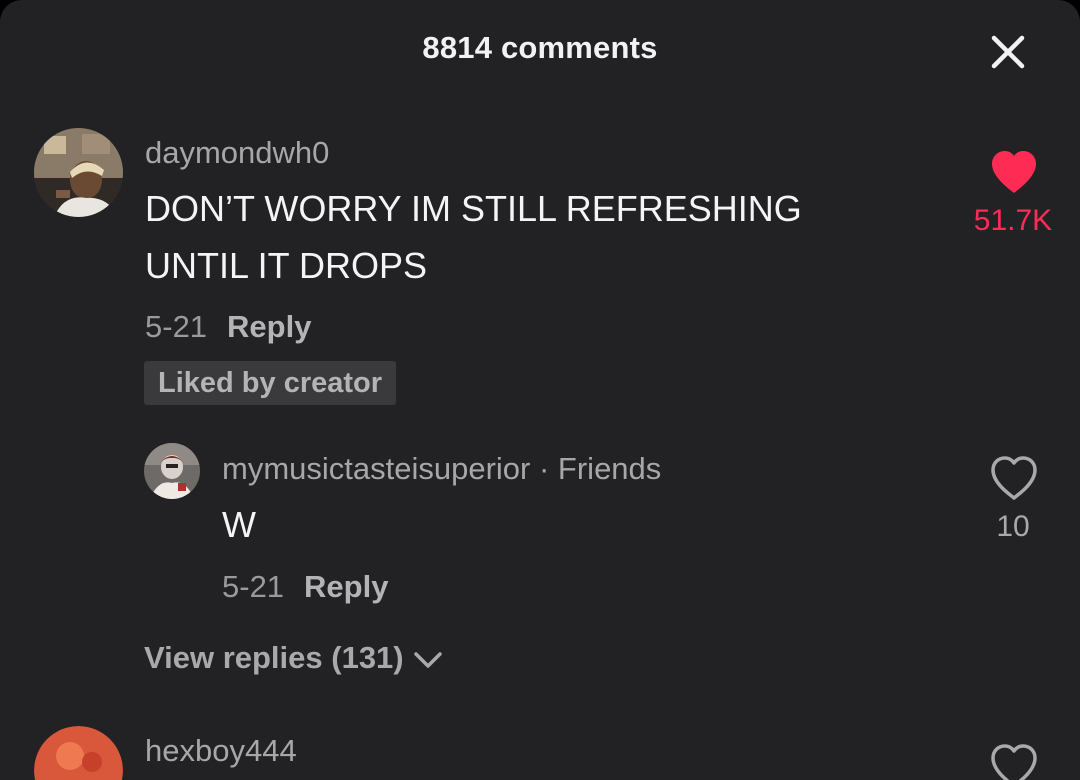 This screenshot has height=780, width=1080. What do you see at coordinates (376, 468) in the screenshot?
I see `reply-username-text: mymusictasteisuperior` at bounding box center [376, 468].